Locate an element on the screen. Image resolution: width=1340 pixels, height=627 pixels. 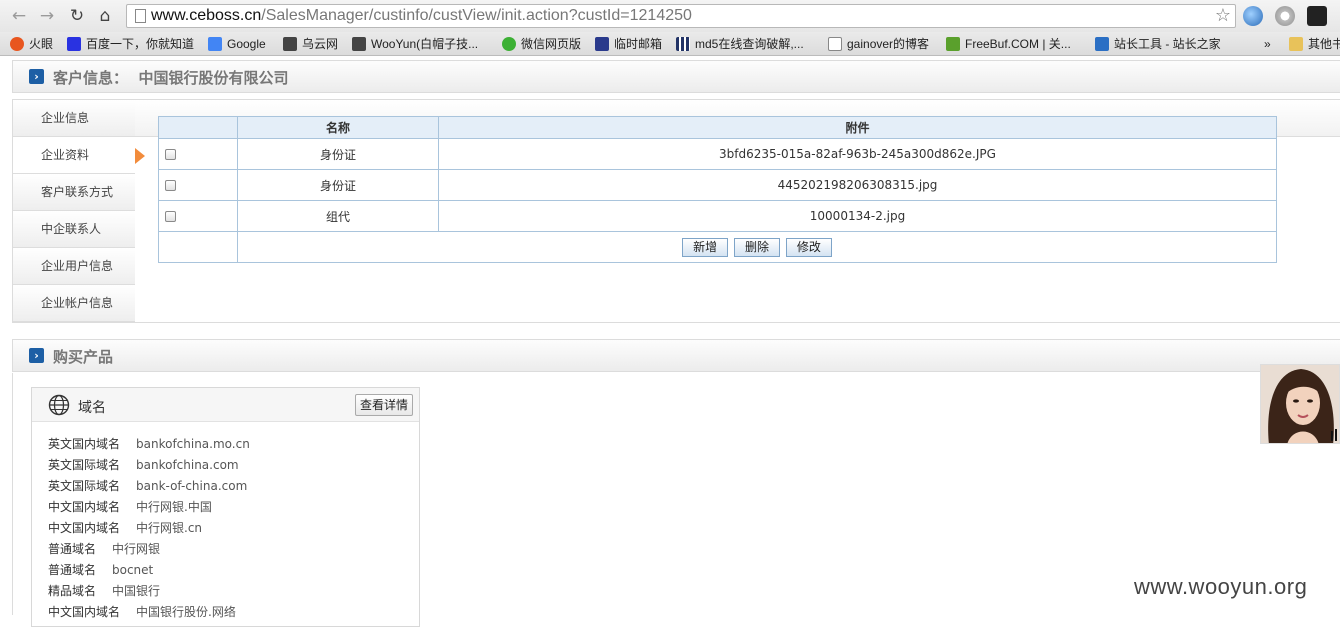
reload-icon: ↻ is located at coordinates (77, 16).